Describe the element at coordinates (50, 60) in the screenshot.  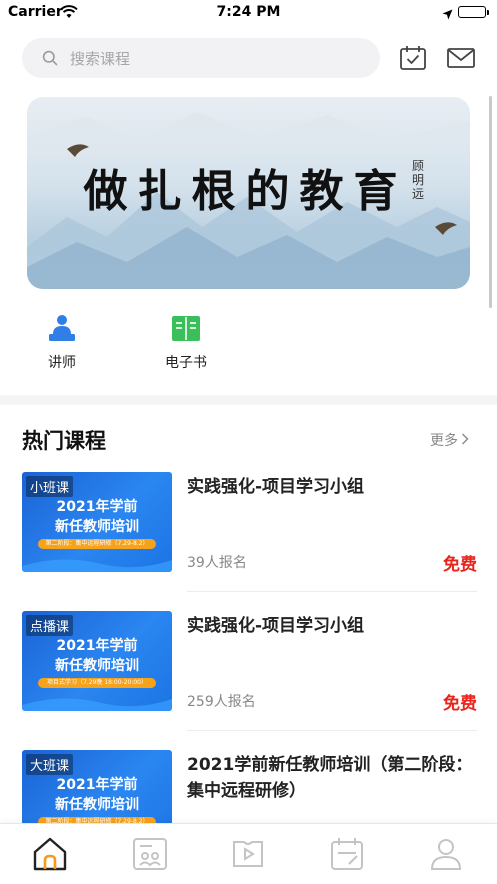
I see `search-icon` at that location.